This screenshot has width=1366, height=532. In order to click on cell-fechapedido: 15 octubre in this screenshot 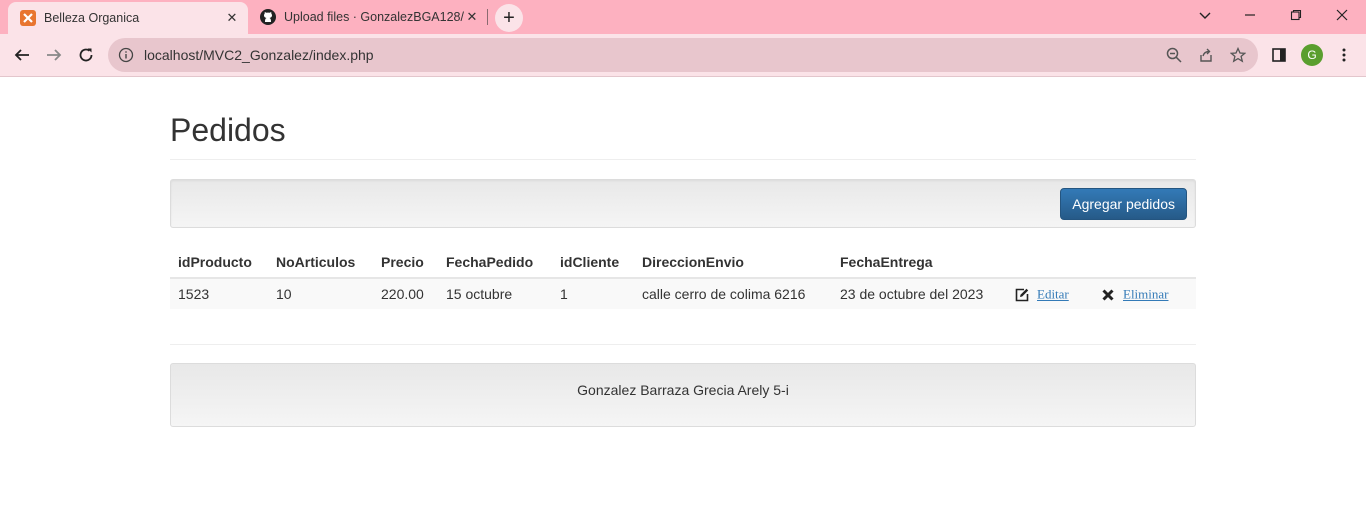, I will do `click(495, 293)`.